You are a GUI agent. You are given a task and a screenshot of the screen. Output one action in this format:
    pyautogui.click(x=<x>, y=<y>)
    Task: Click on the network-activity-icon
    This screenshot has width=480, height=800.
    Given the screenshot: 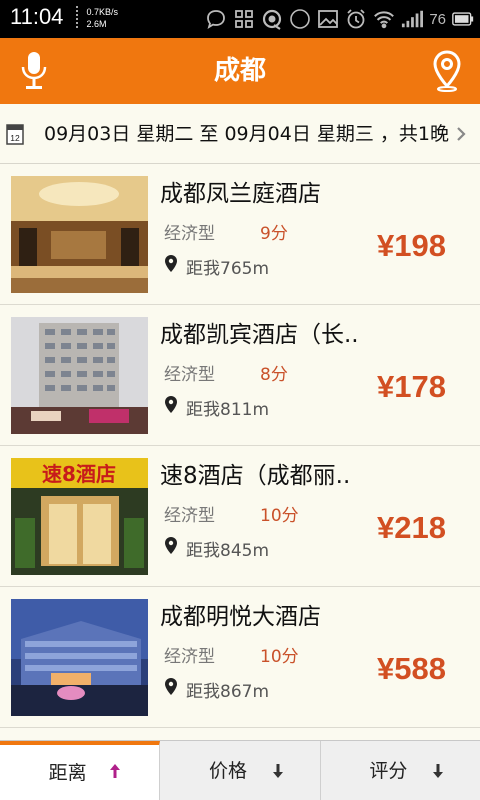 What is the action you would take?
    pyautogui.click(x=78, y=17)
    